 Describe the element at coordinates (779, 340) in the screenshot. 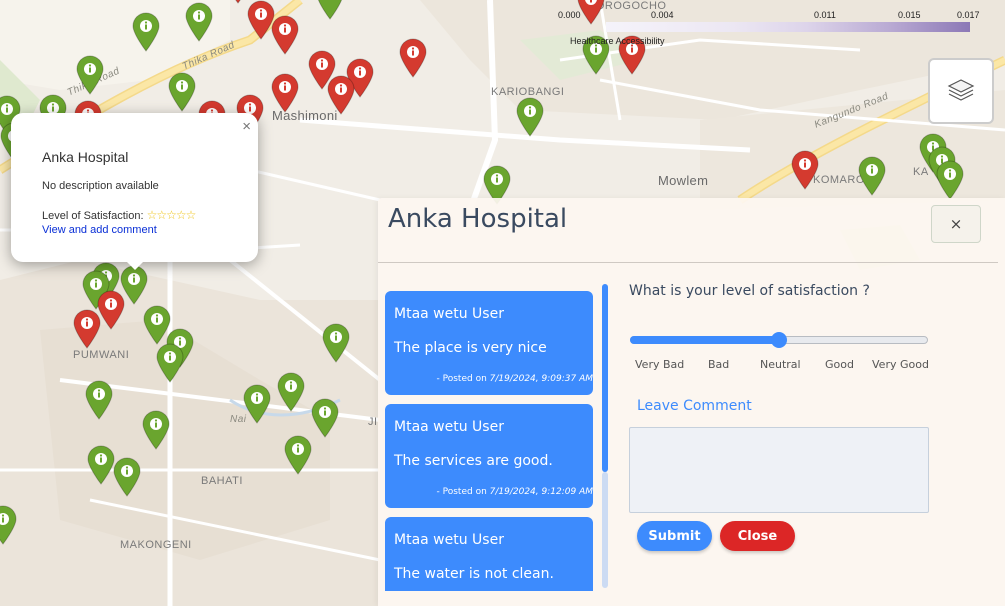

I see `satisfaction-slider-thumb` at that location.